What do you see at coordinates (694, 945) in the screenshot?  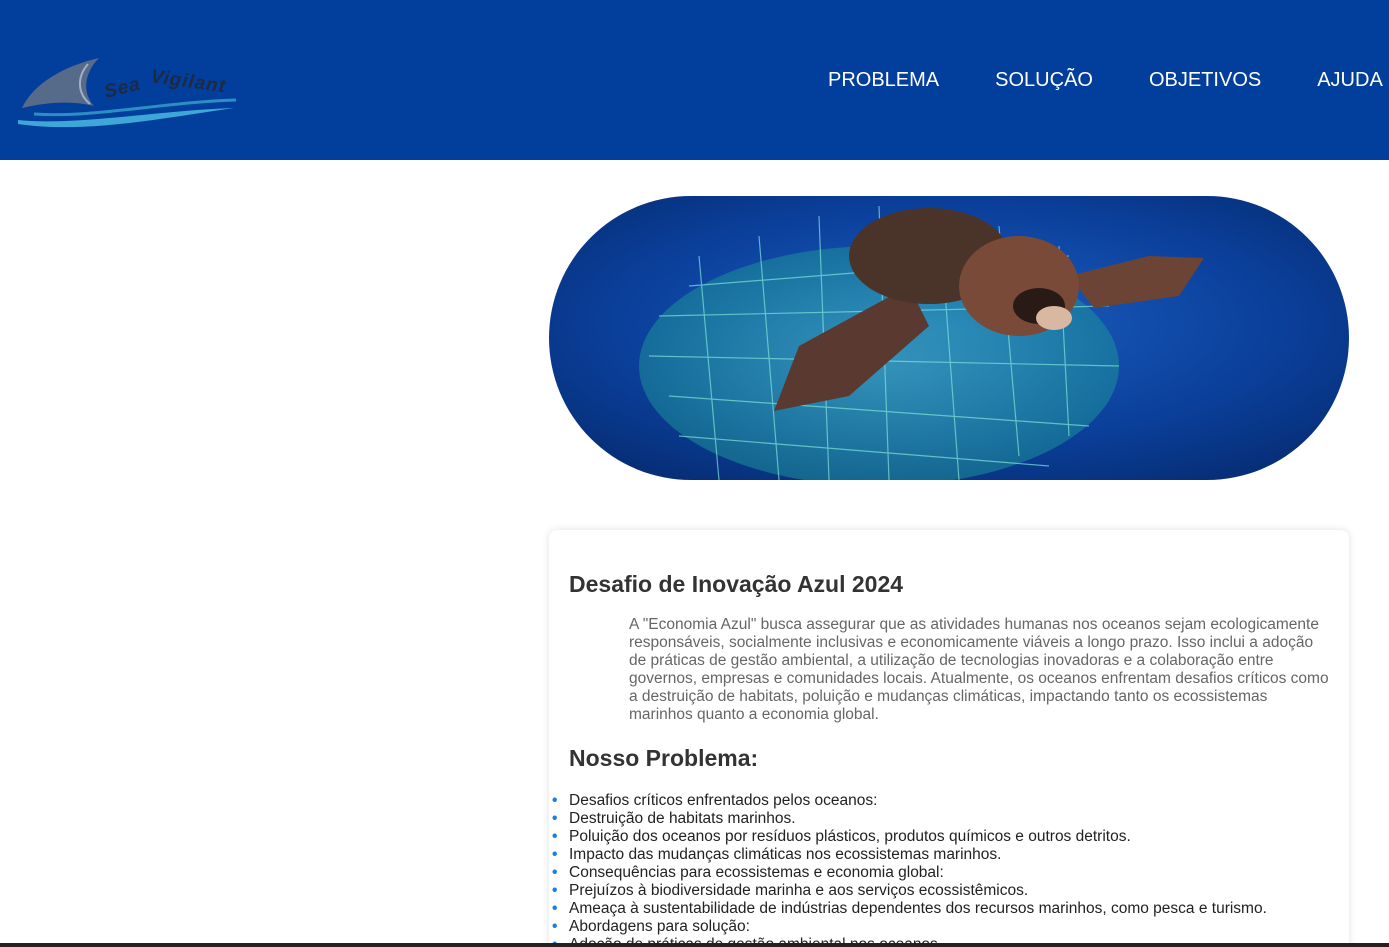 I see `viewport-bottom-edge` at bounding box center [694, 945].